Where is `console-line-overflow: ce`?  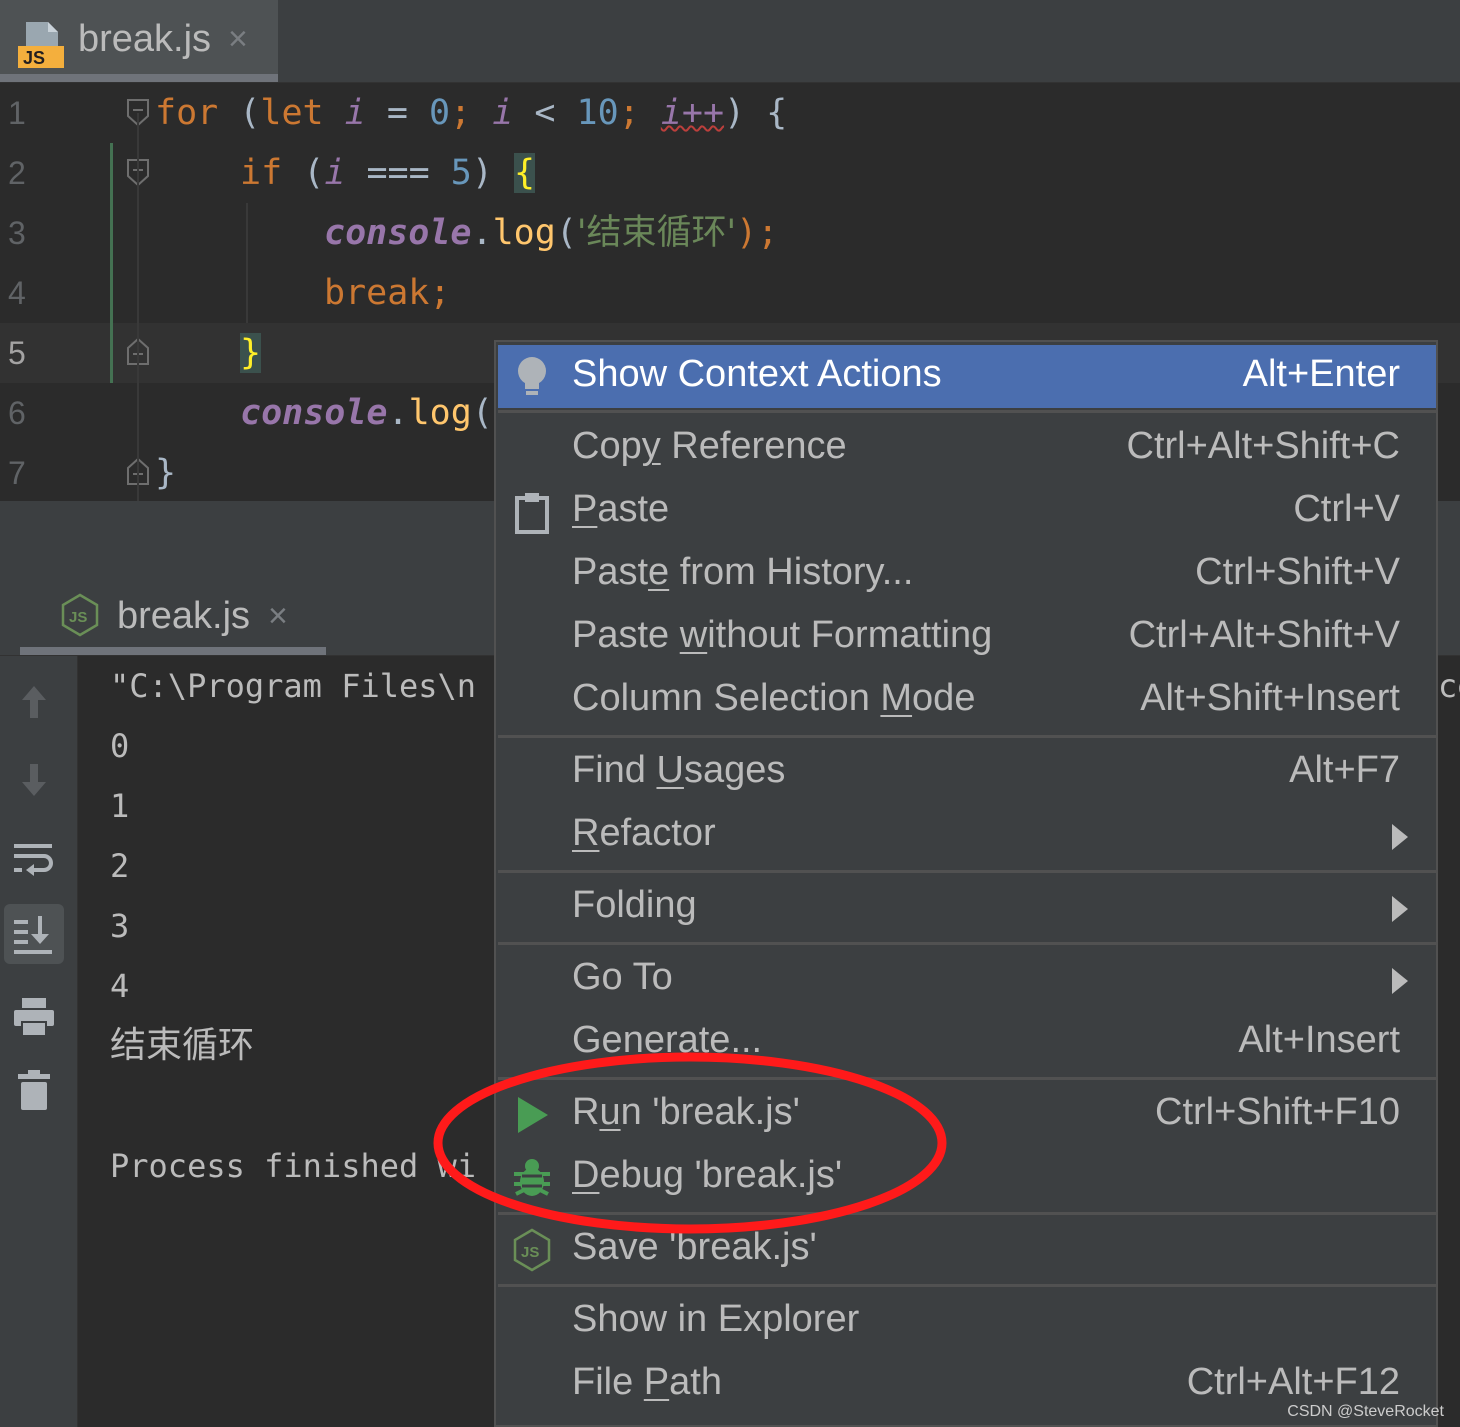 console-line-overflow: ce is located at coordinates (1449, 686).